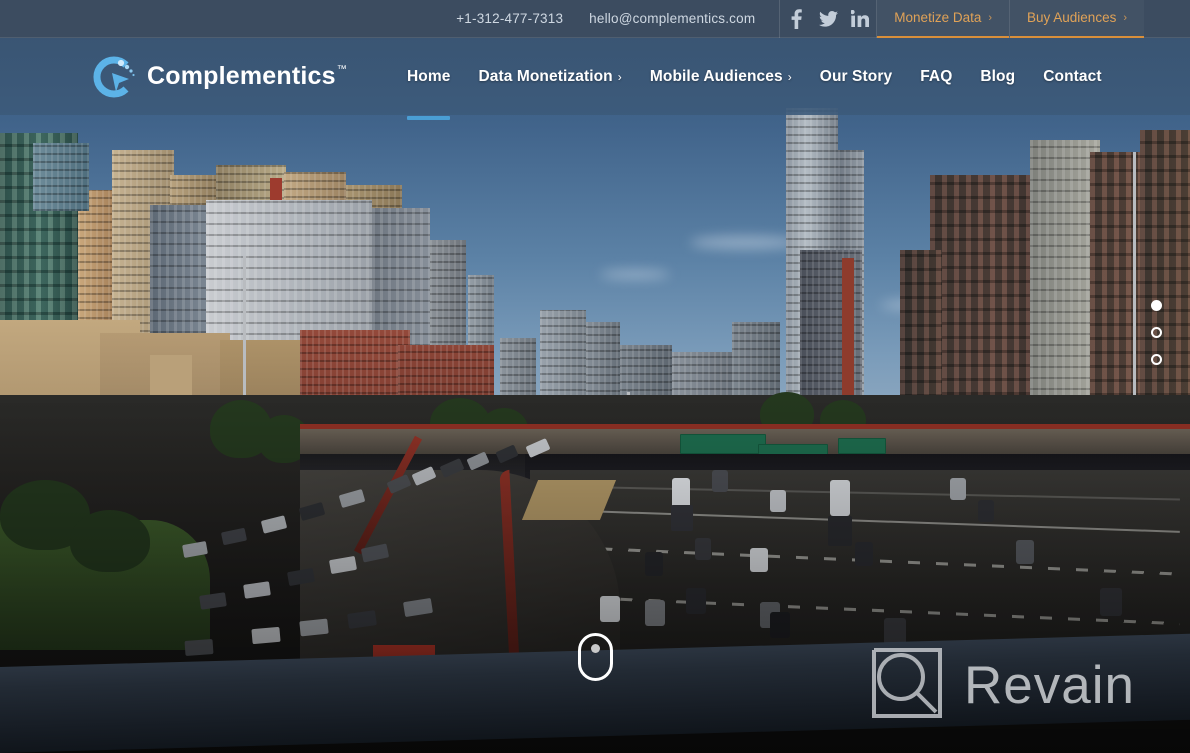  I want to click on nav-label: Mobile Audiences, so click(716, 76).